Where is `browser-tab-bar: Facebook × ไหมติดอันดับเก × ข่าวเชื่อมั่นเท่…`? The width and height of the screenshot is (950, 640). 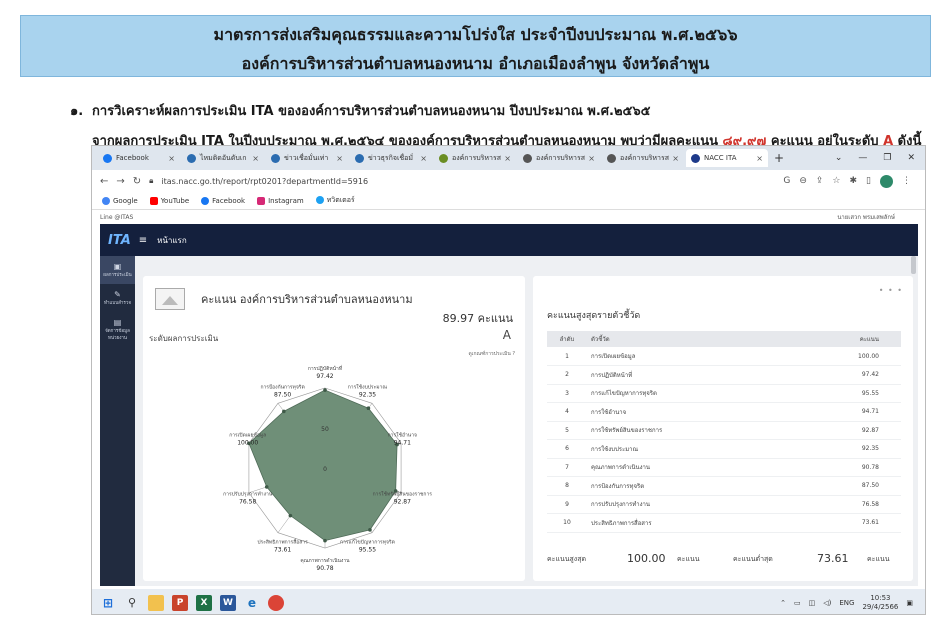 browser-tab-bar: Facebook × ไหมติดอันดับเก × ข่าวเชื่อมั่นเท่… is located at coordinates (508, 158).